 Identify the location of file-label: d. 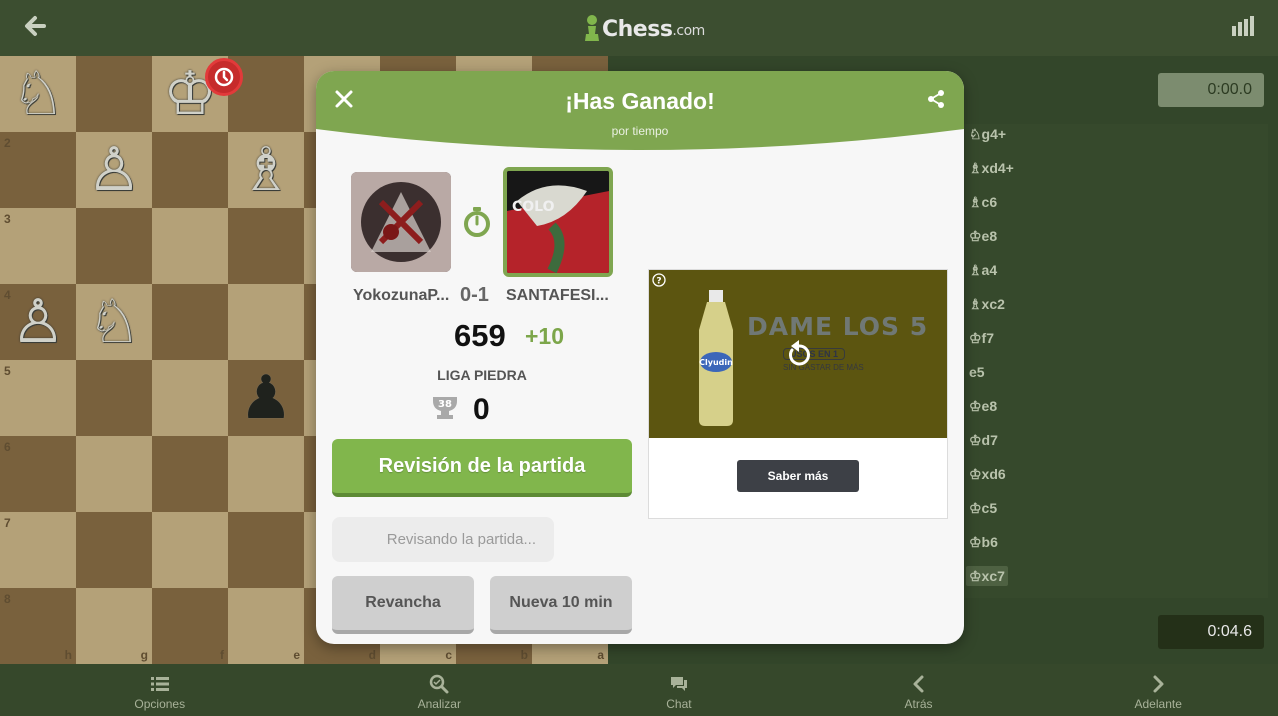
(372, 655).